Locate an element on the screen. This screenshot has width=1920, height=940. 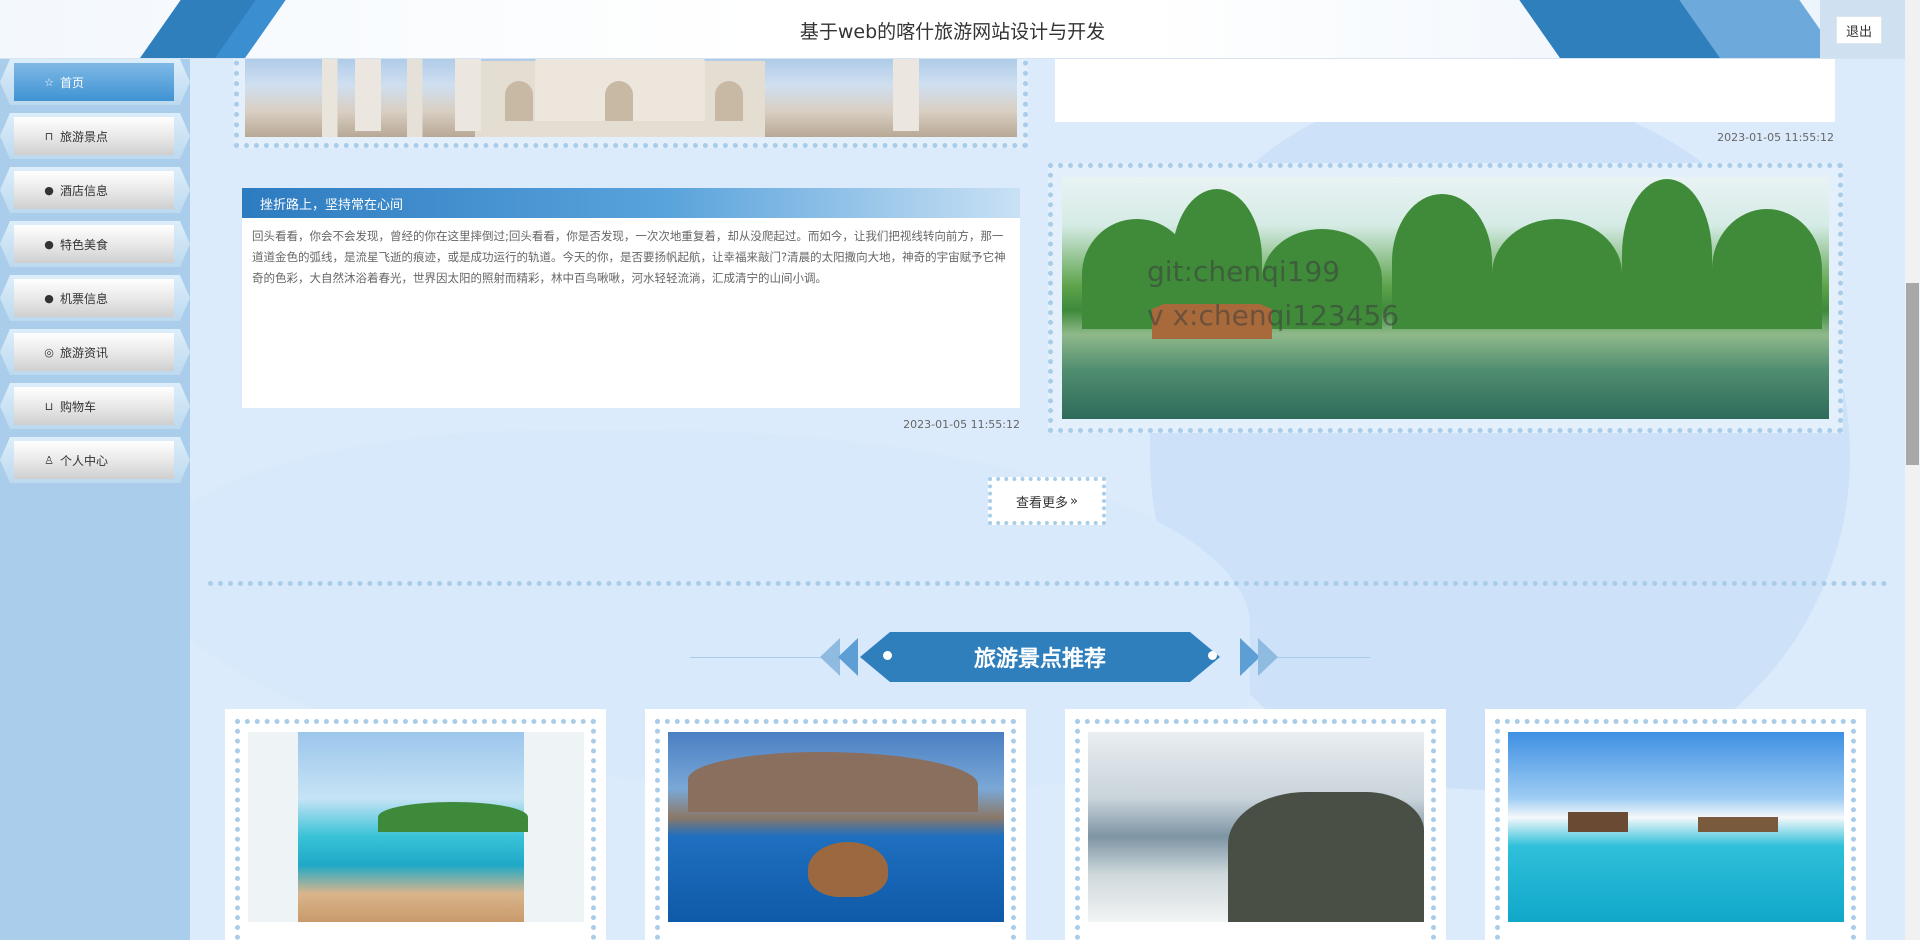
section-divider is located at coordinates (1048, 583).